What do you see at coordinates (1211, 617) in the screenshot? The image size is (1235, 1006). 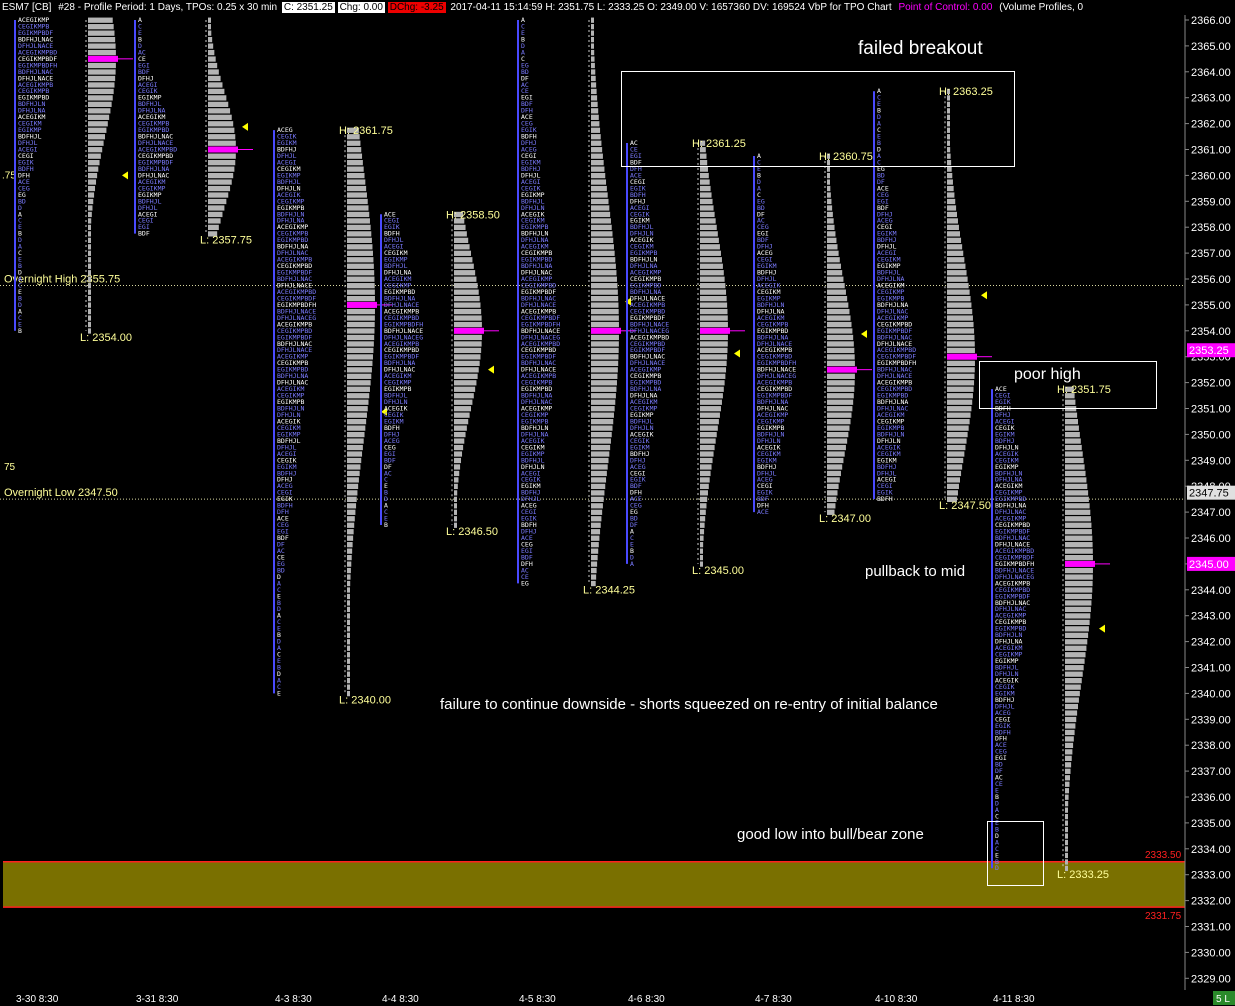 I see `axis-tick-label: 2343.00` at bounding box center [1211, 617].